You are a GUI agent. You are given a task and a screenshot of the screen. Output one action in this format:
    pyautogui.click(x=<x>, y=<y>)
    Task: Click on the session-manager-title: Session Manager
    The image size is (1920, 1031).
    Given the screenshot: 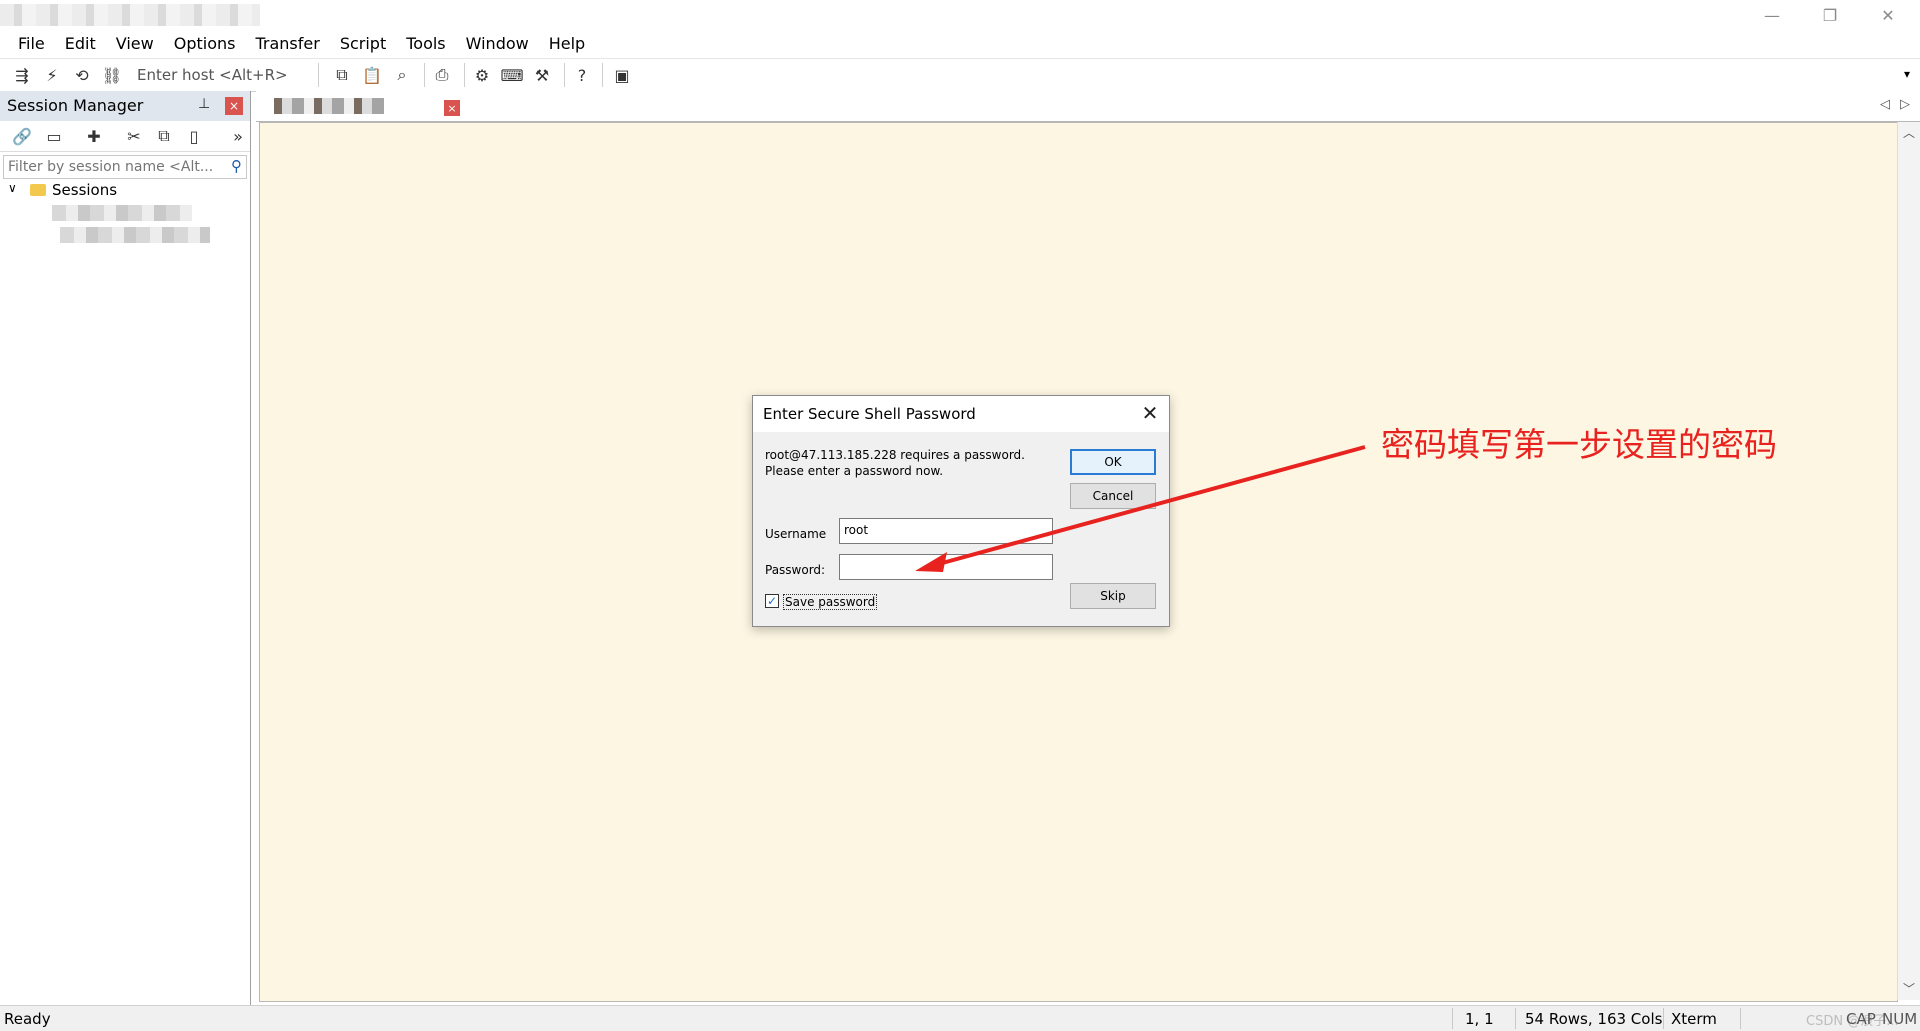 What is the action you would take?
    pyautogui.click(x=75, y=105)
    